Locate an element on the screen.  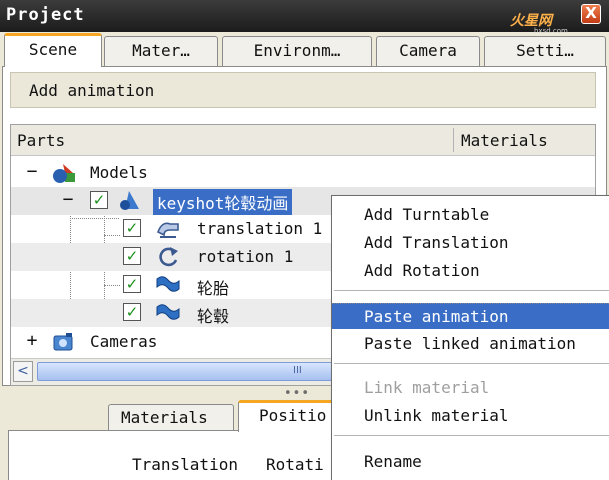
models-icon is located at coordinates (64, 173).